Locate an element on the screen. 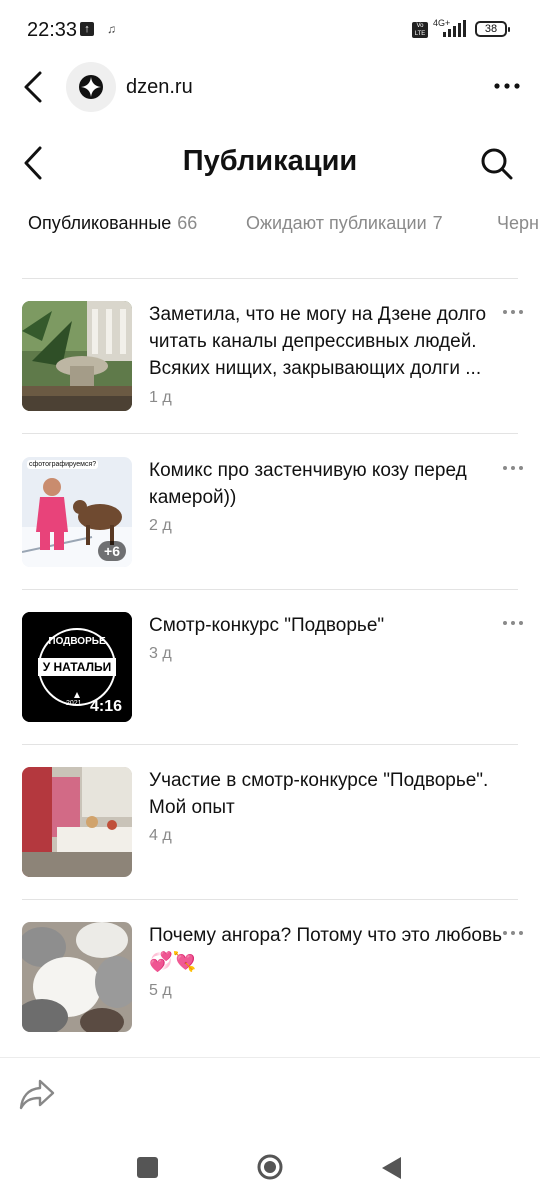  site-favicon is located at coordinates (91, 87).